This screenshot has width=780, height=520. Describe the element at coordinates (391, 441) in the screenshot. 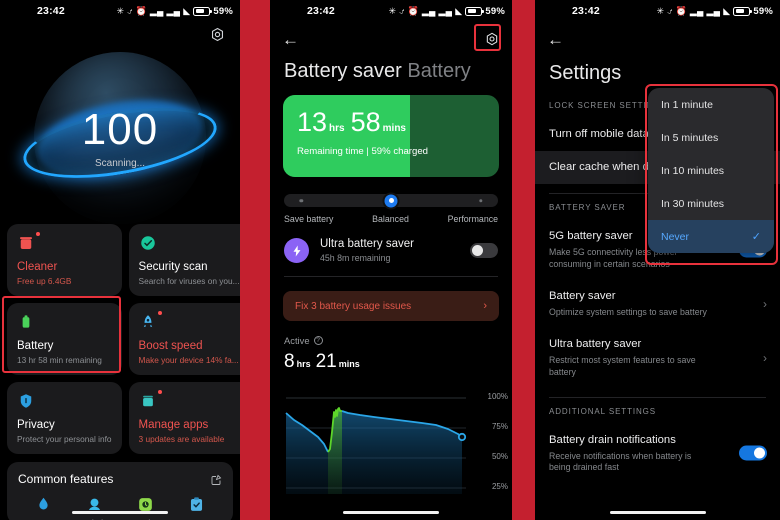

I see `battery-level-chart: 100% 75% 50% 25%` at that location.